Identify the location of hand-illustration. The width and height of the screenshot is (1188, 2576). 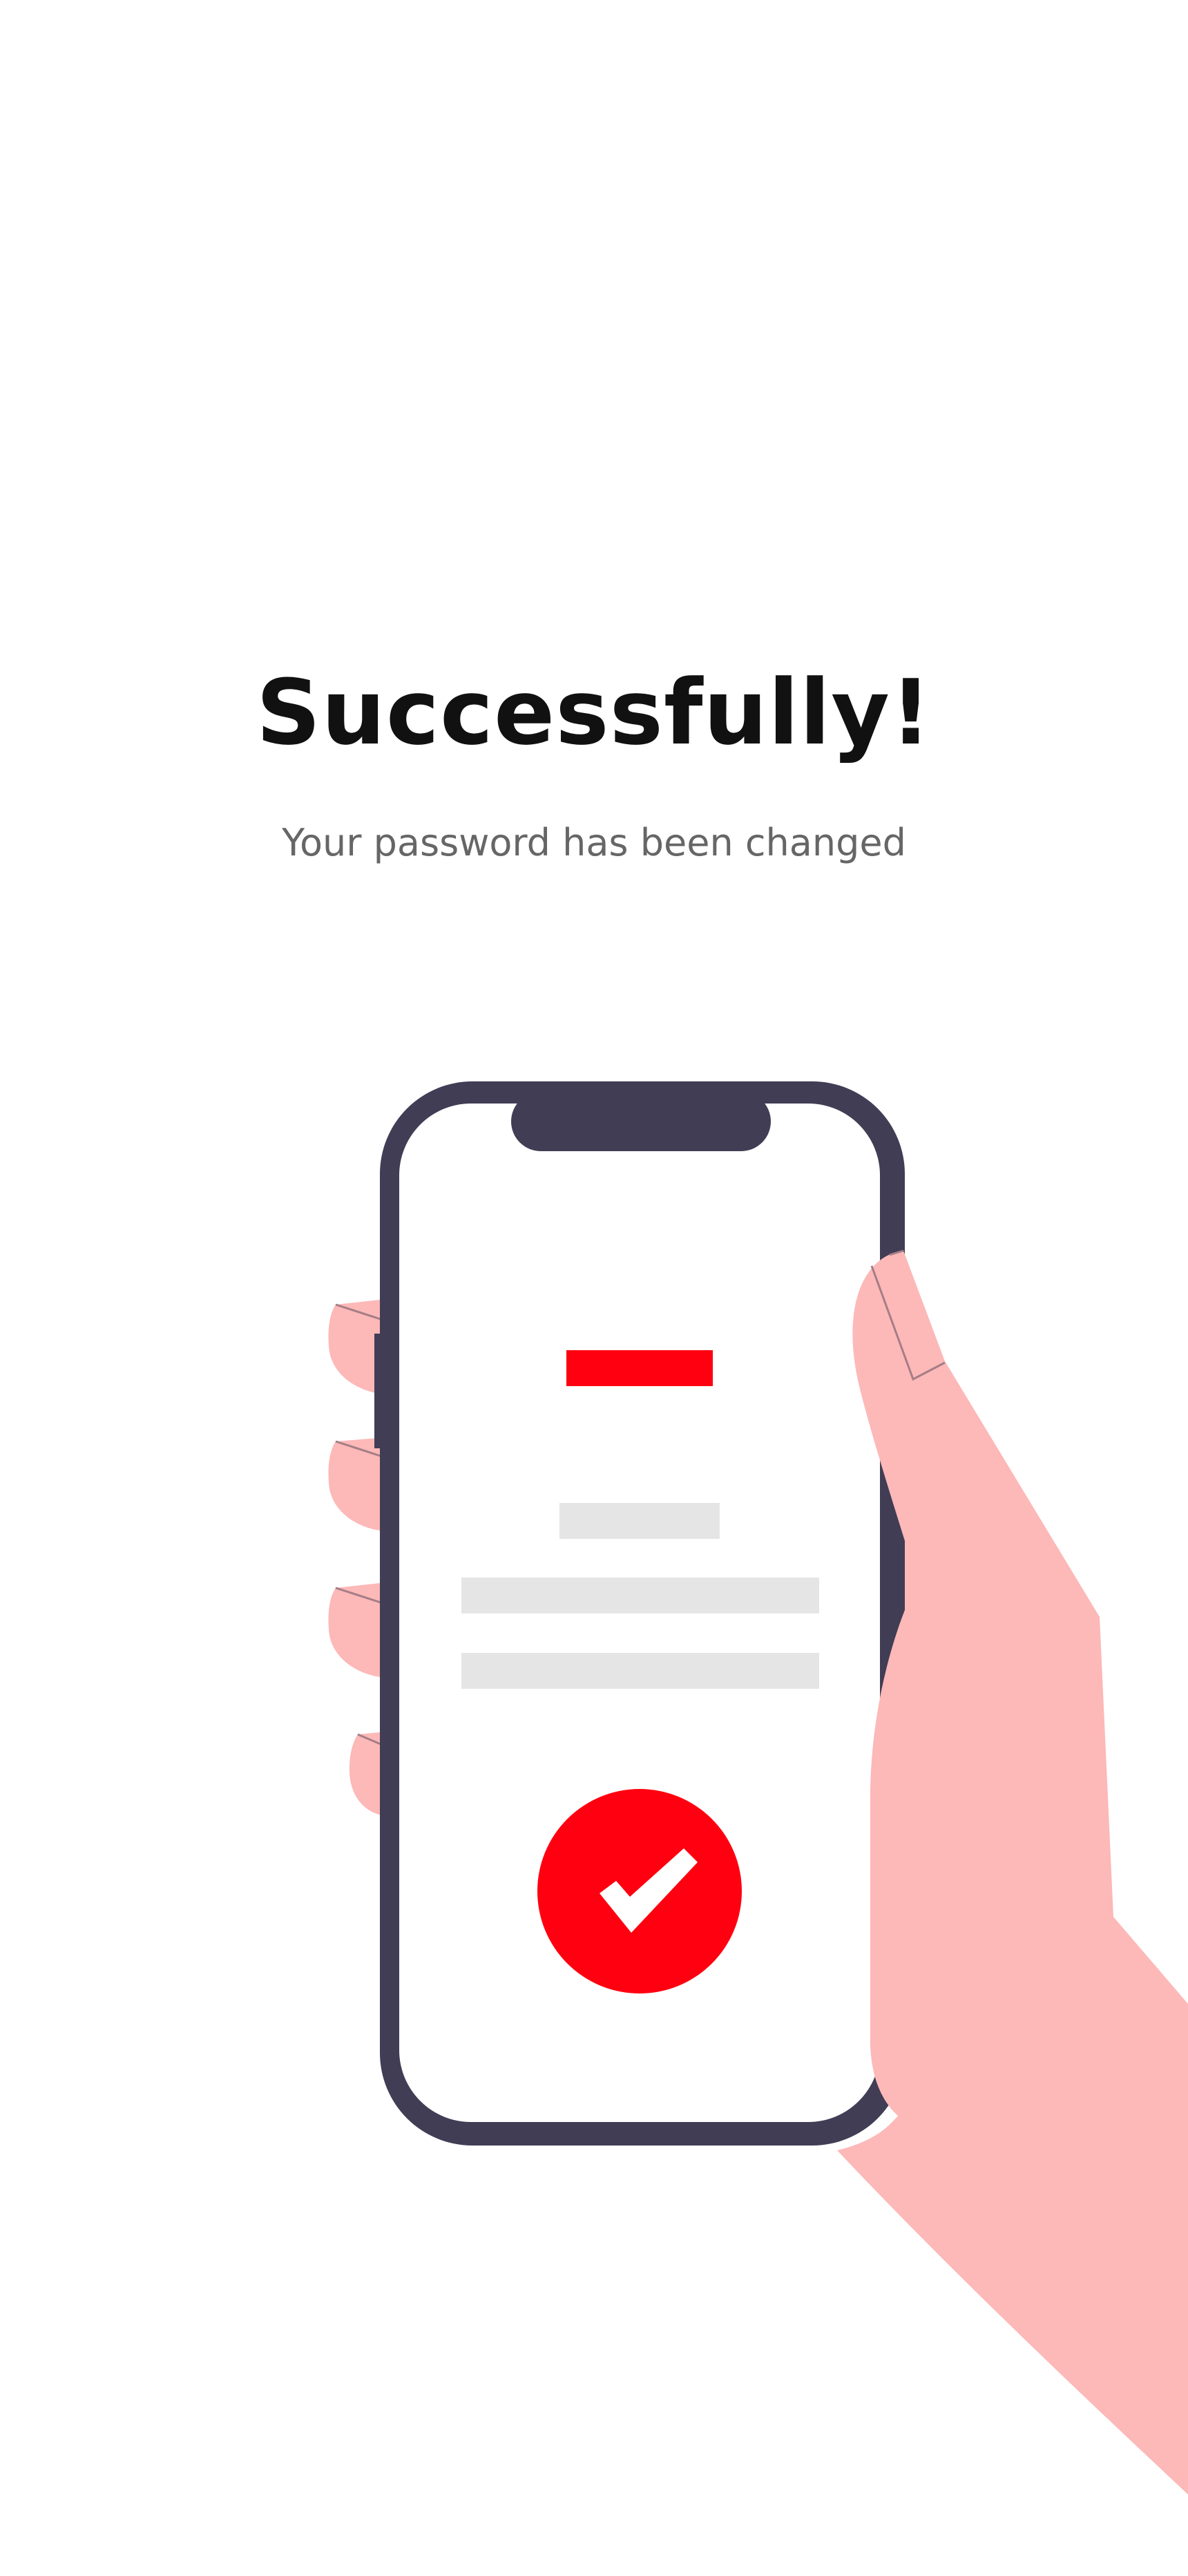
(1012, 1871).